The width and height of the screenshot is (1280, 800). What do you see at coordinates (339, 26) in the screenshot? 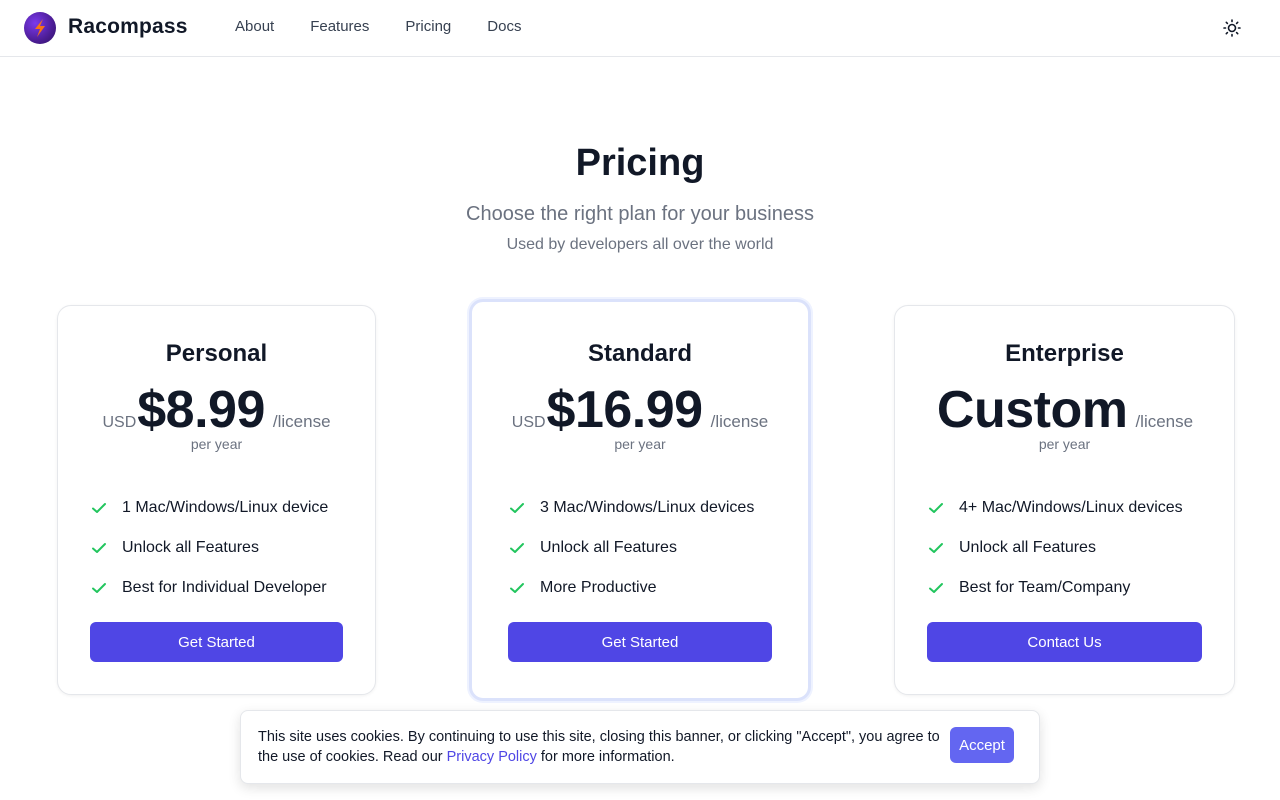
I see `nav-features: Features` at bounding box center [339, 26].